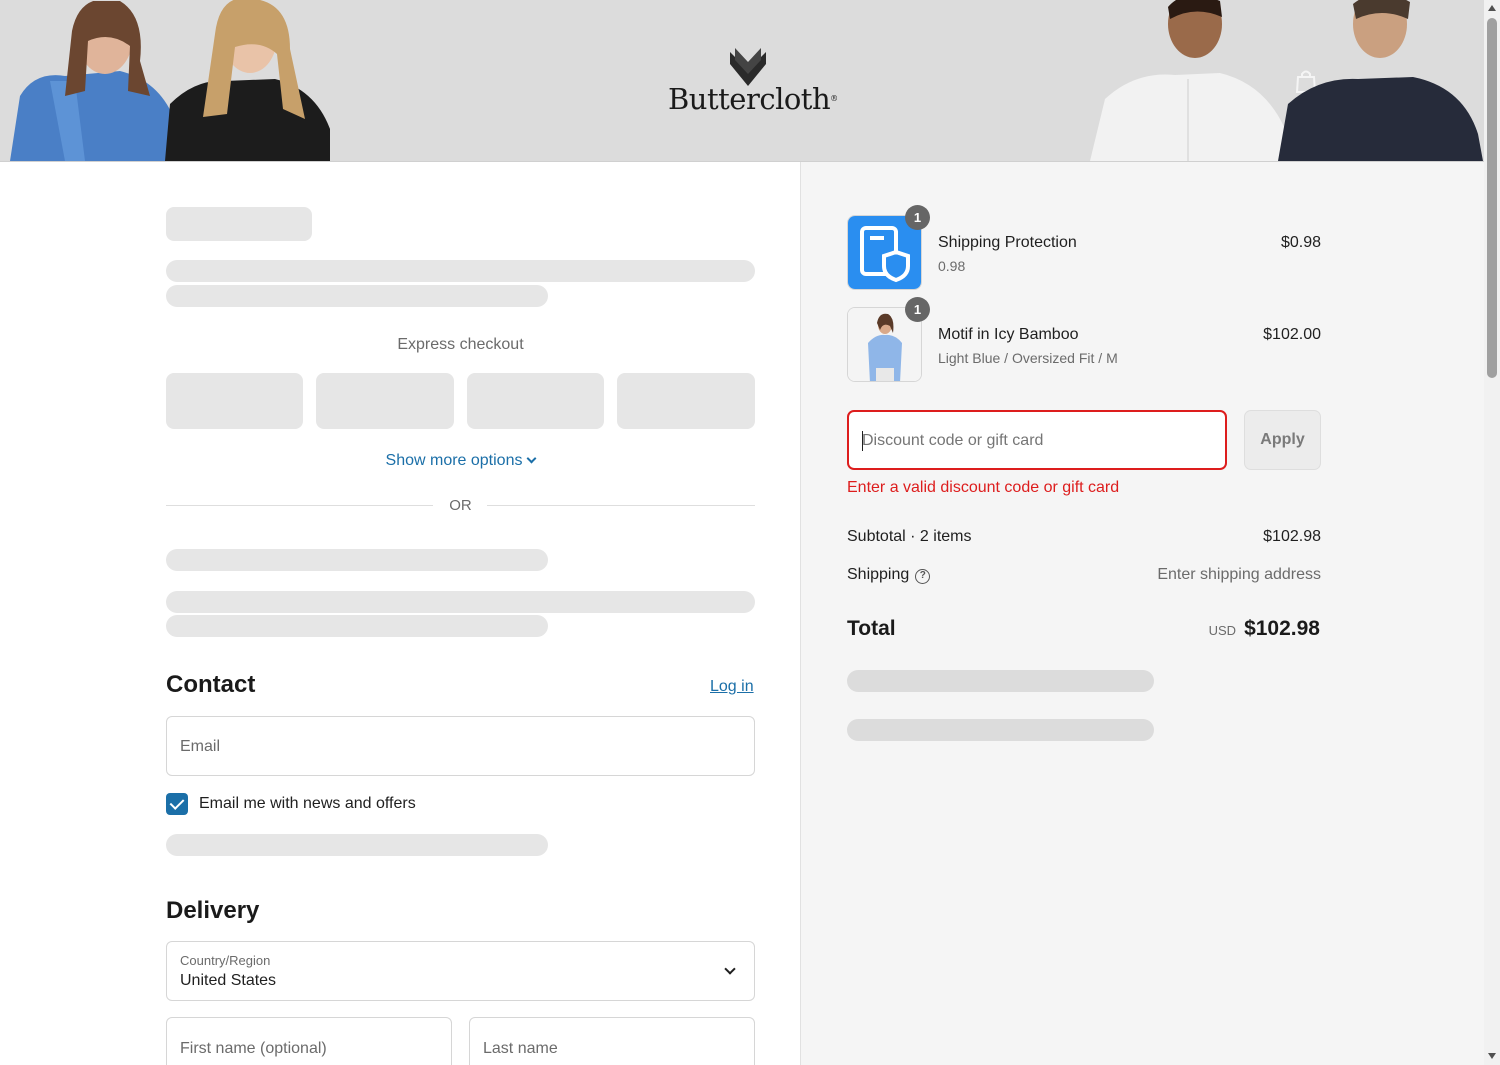  Describe the element at coordinates (1028, 358) in the screenshot. I see `item-variant: Light Blue / Oversized Fit / M` at that location.